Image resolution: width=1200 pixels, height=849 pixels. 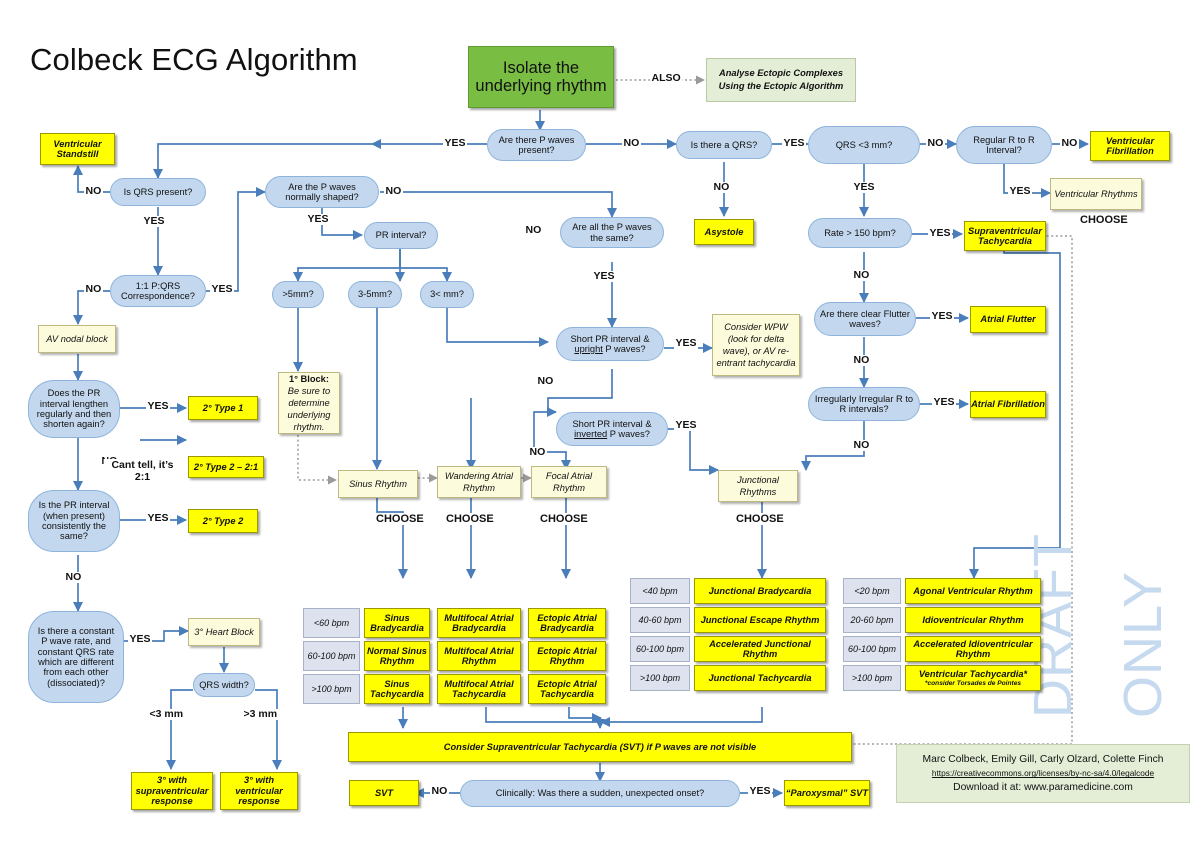 I want to click on table-row: 60-100 bpm Normal Sinus Rhythm, so click(x=366, y=656).